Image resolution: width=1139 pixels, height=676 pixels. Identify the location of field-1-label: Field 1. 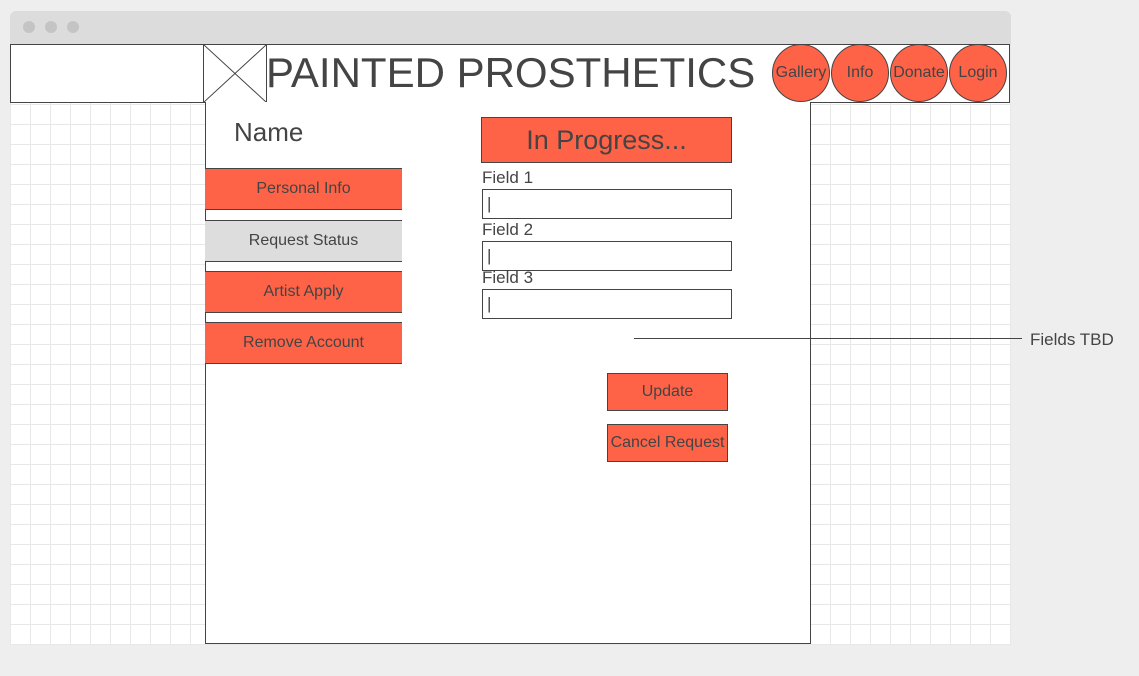
(508, 177).